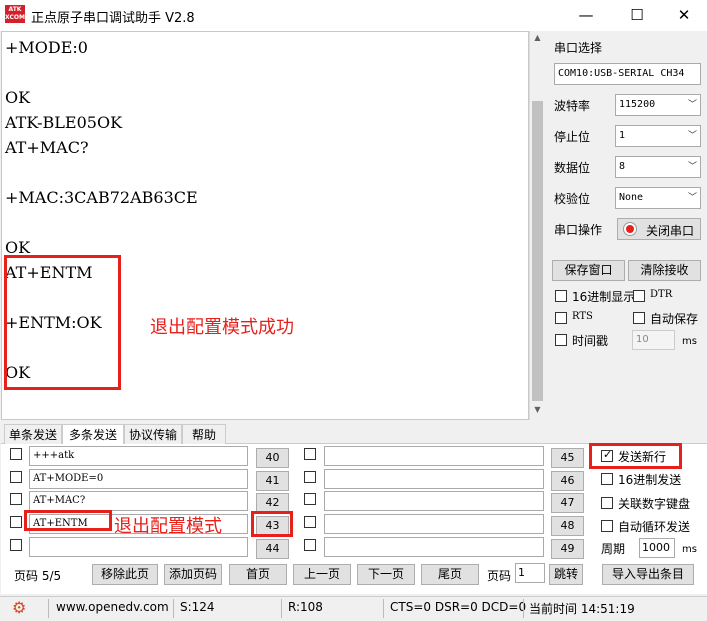 The width and height of the screenshot is (707, 621). What do you see at coordinates (537, 251) in the screenshot?
I see `scroll-thumb` at bounding box center [537, 251].